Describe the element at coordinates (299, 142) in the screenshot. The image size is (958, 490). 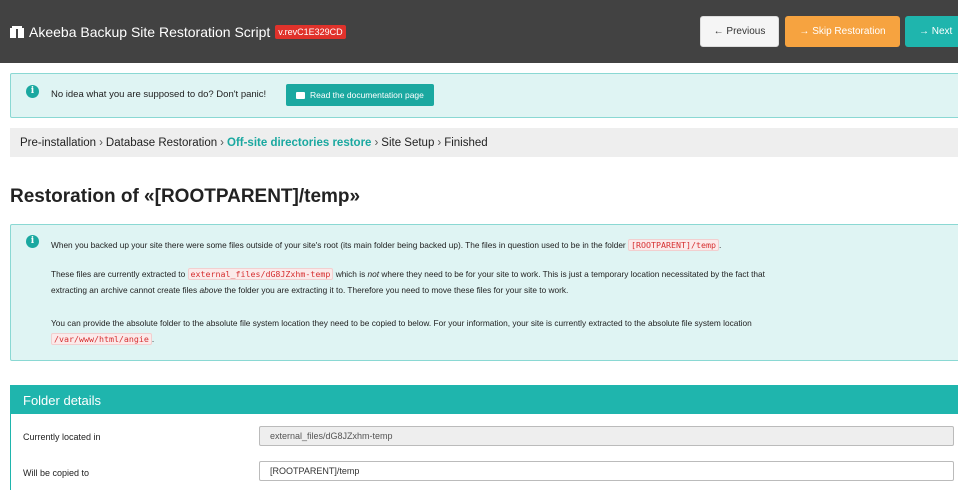
I see `breadcrumb-offsite-directories: Off-site directories restore` at that location.